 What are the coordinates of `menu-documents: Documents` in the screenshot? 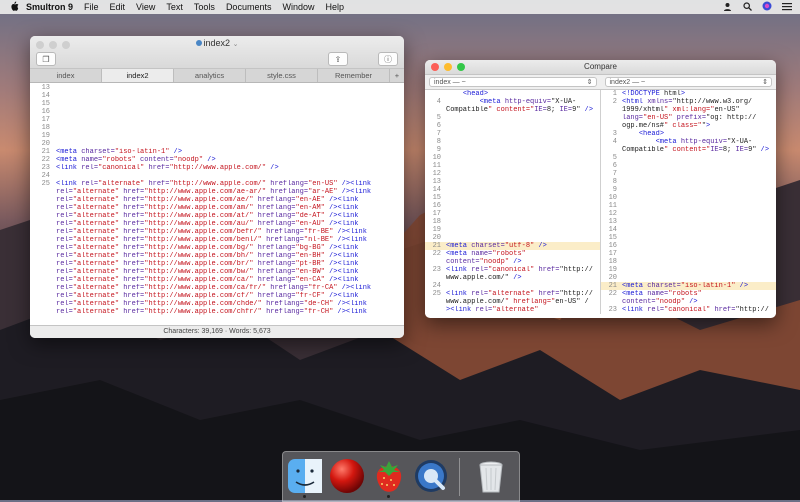 It's located at (249, 7).